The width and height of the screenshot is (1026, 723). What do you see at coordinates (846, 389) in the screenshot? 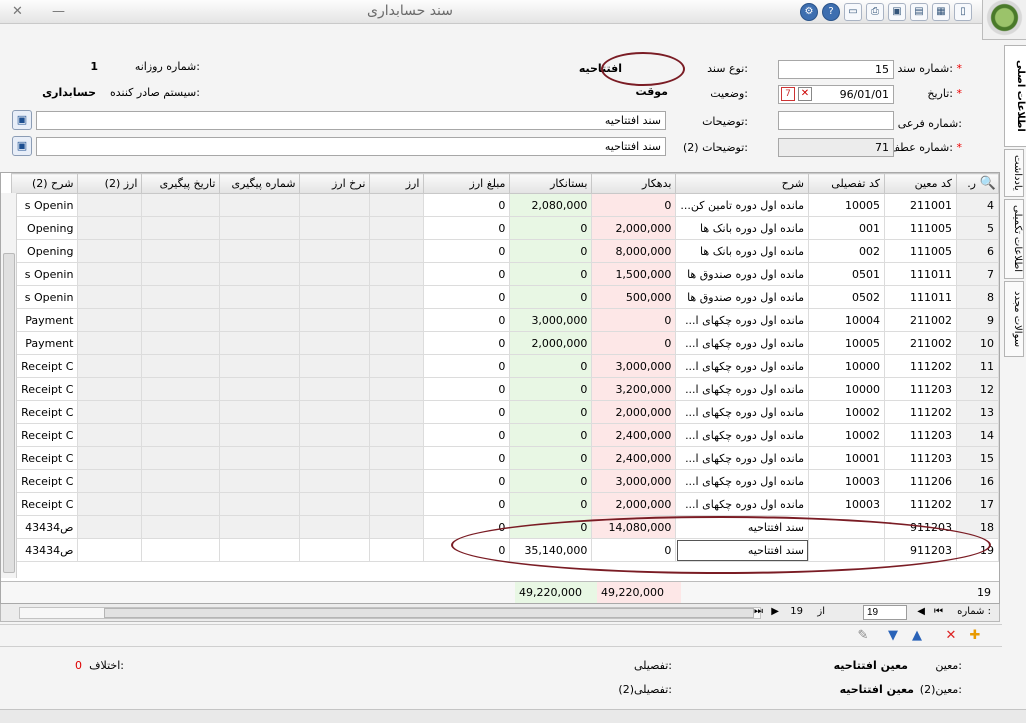
I see `cell-tafsili-code: 10000` at bounding box center [846, 389].